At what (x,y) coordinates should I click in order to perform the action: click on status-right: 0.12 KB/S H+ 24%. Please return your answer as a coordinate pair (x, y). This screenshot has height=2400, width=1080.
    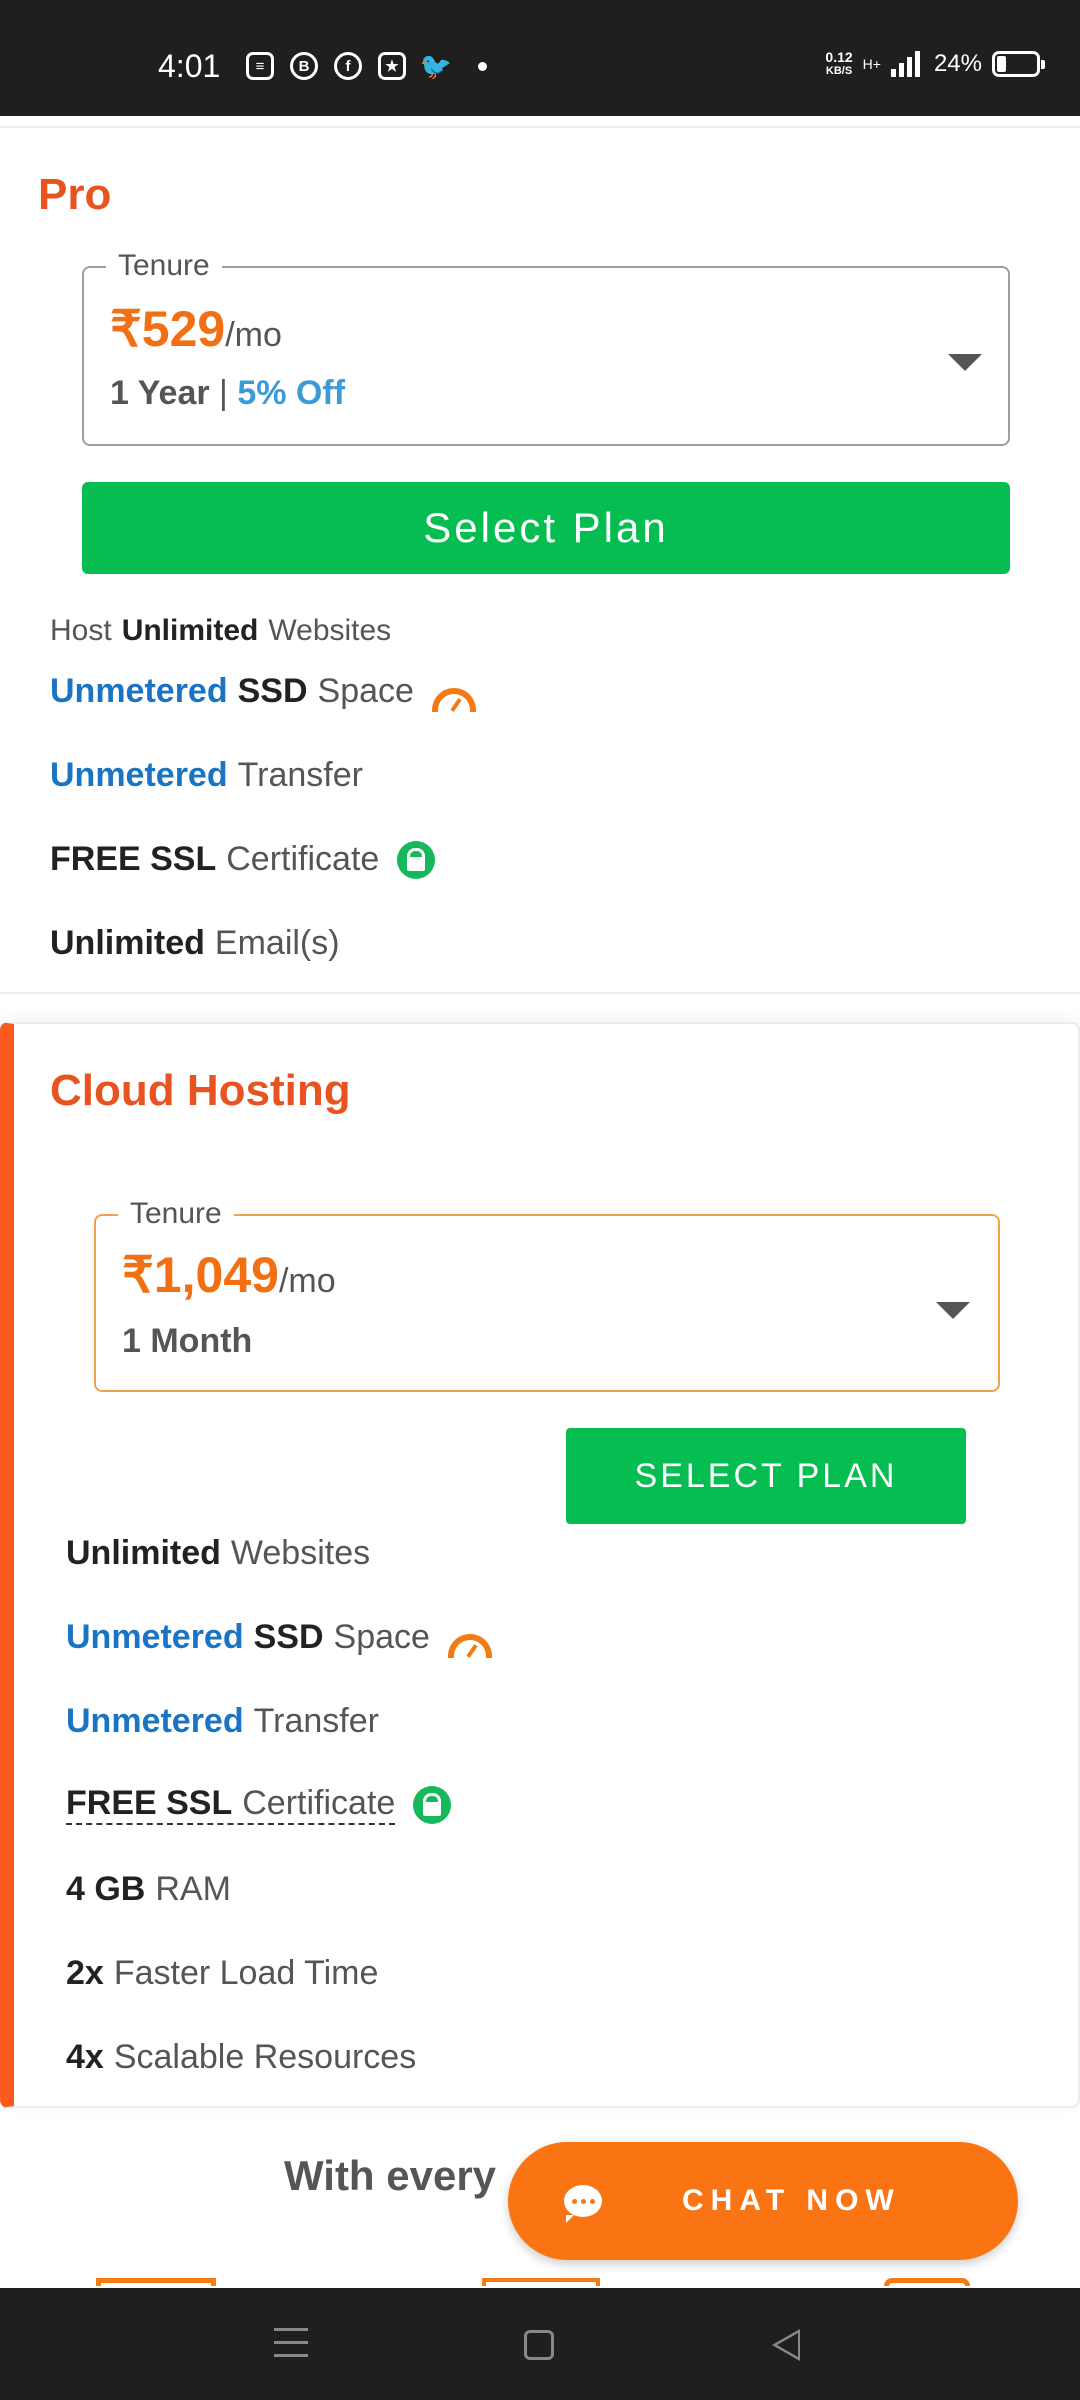
    Looking at the image, I should click on (935, 64).